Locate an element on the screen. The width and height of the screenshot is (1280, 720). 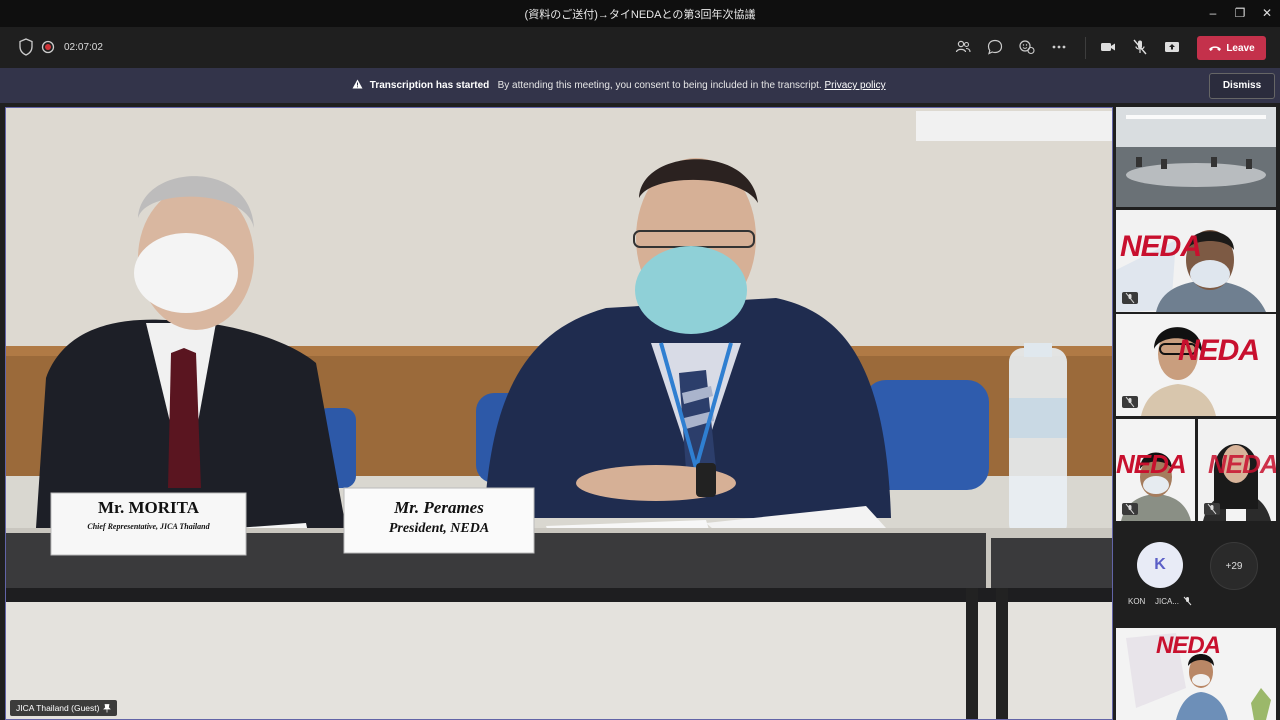
toolbar-divider is located at coordinates (1085, 48).